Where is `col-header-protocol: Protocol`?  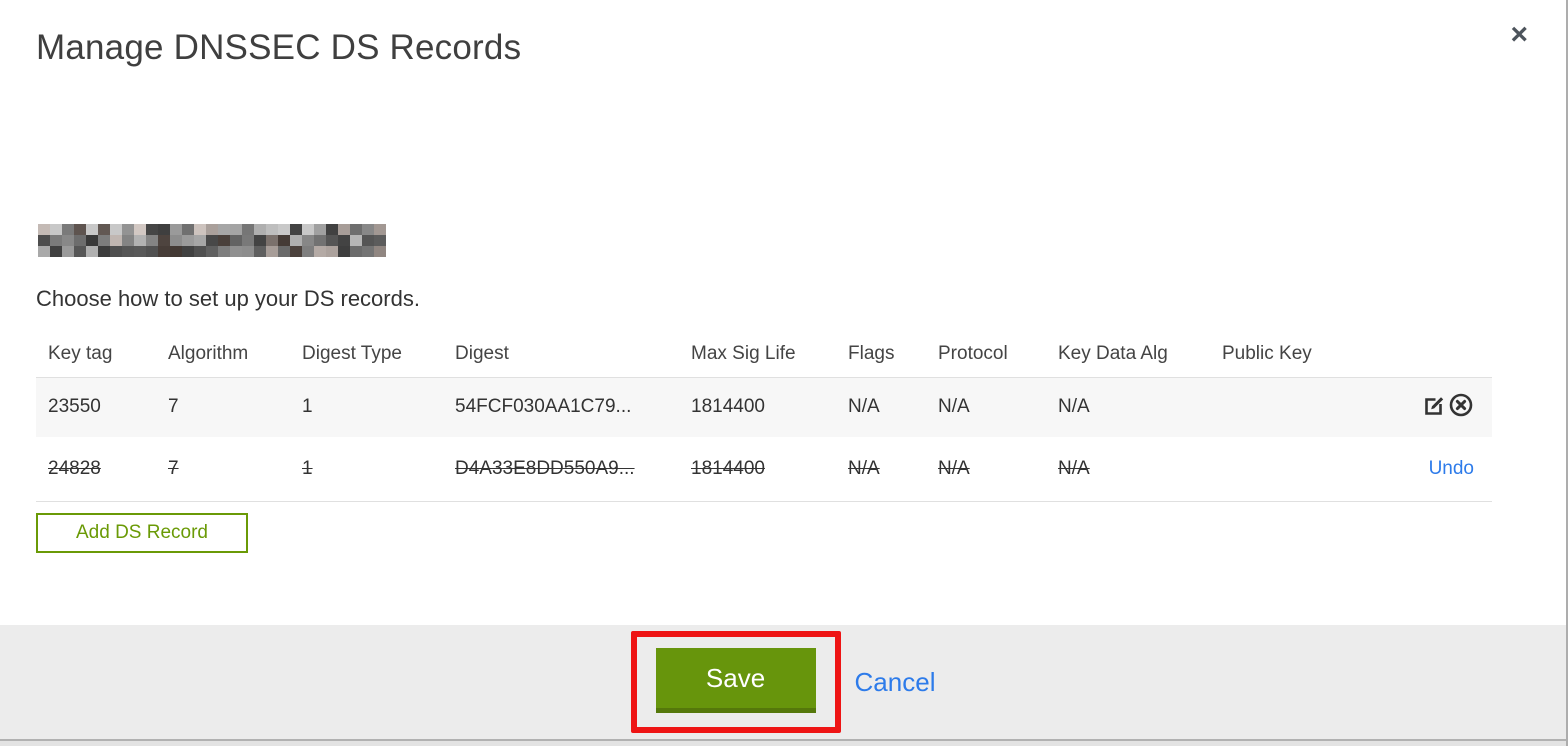
col-header-protocol: Protocol is located at coordinates (973, 354).